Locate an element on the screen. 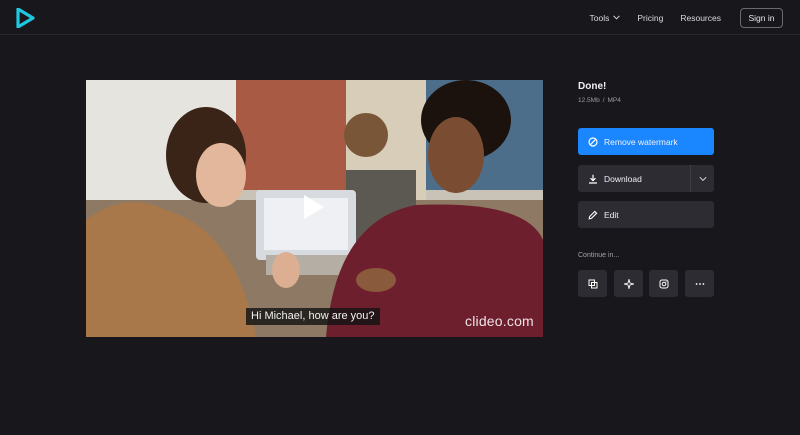 This screenshot has width=800, height=435. edit-button: Edit is located at coordinates (646, 214).